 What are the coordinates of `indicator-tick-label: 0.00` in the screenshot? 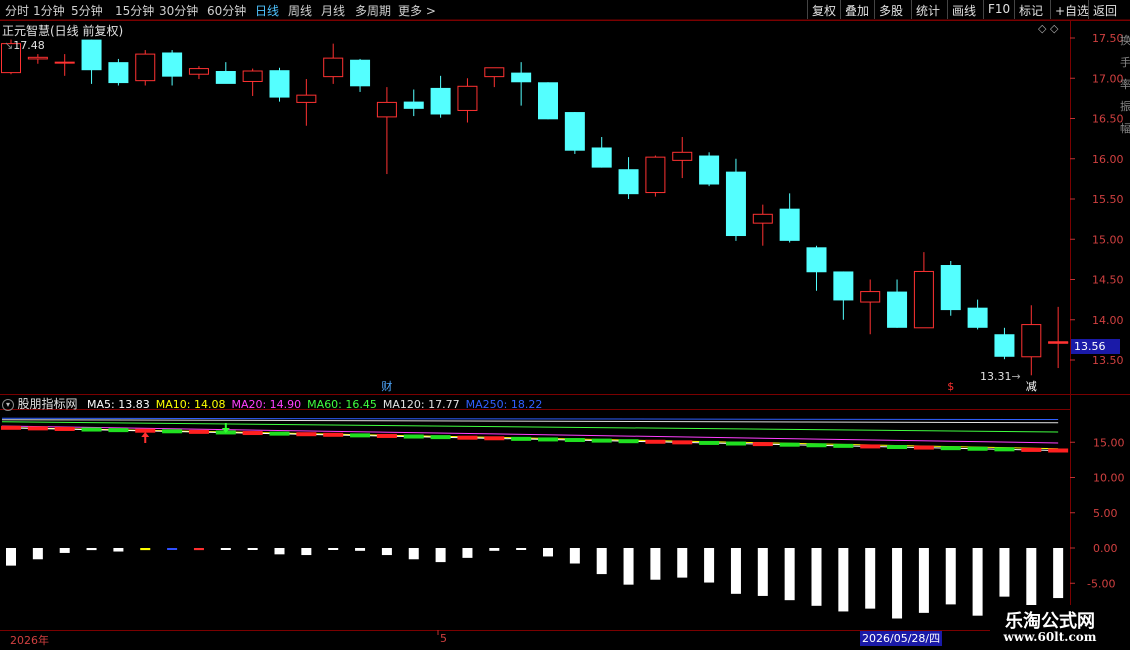 It's located at (1105, 548).